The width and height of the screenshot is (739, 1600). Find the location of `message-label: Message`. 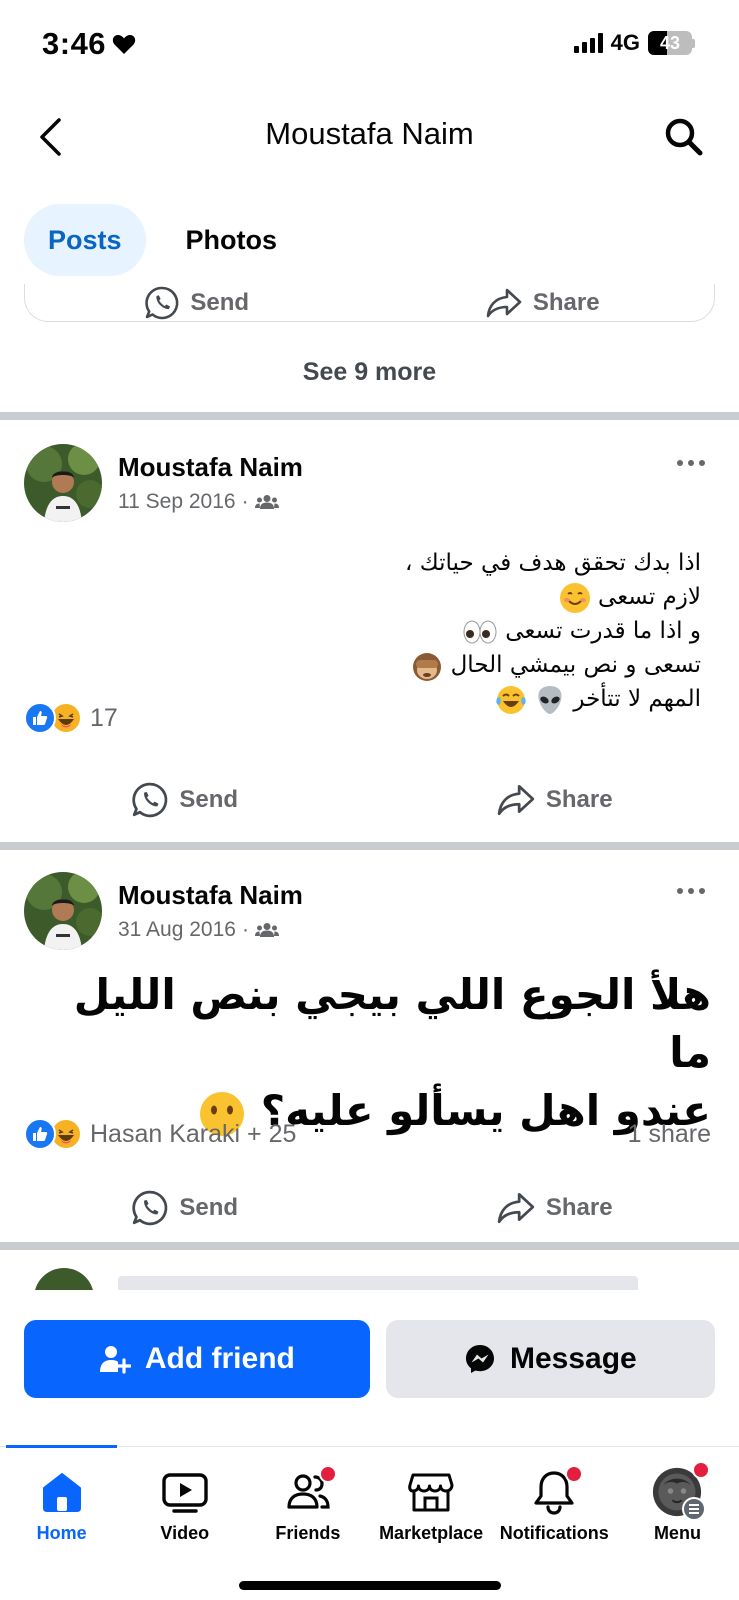

message-label: Message is located at coordinates (573, 1358).